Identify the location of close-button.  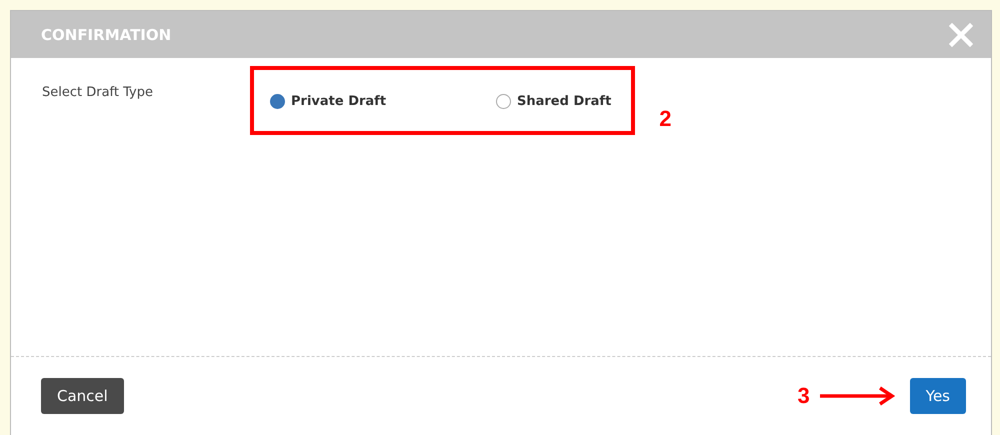
(961, 34).